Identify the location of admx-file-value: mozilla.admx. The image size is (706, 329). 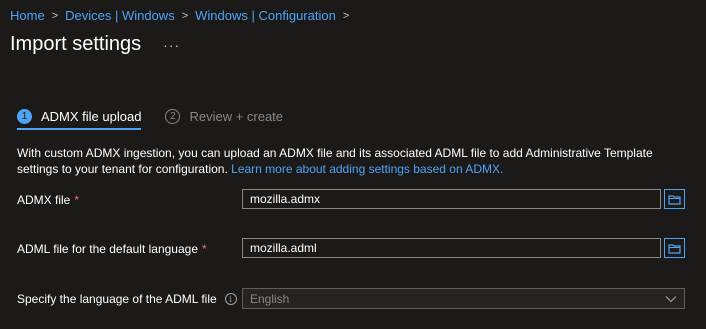
(285, 199).